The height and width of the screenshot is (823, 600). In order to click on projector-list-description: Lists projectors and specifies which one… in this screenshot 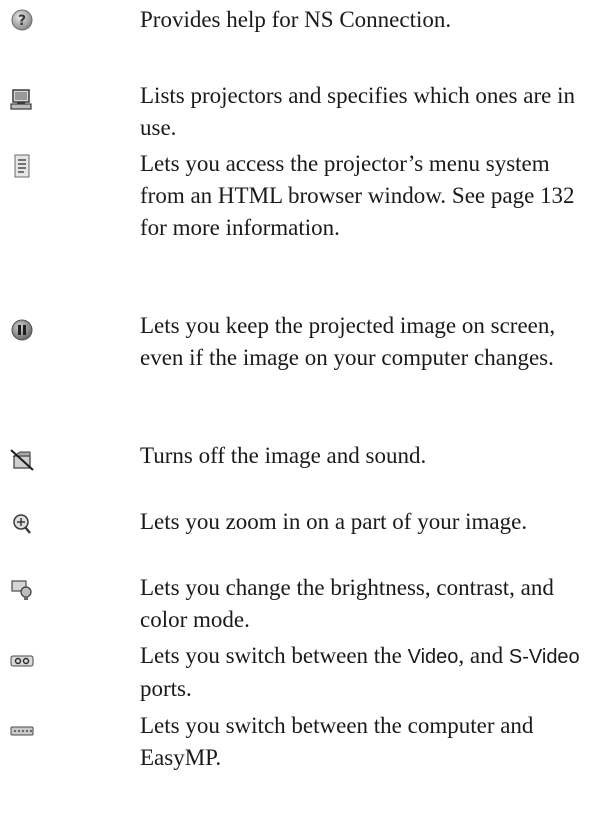, I will do `click(357, 111)`.